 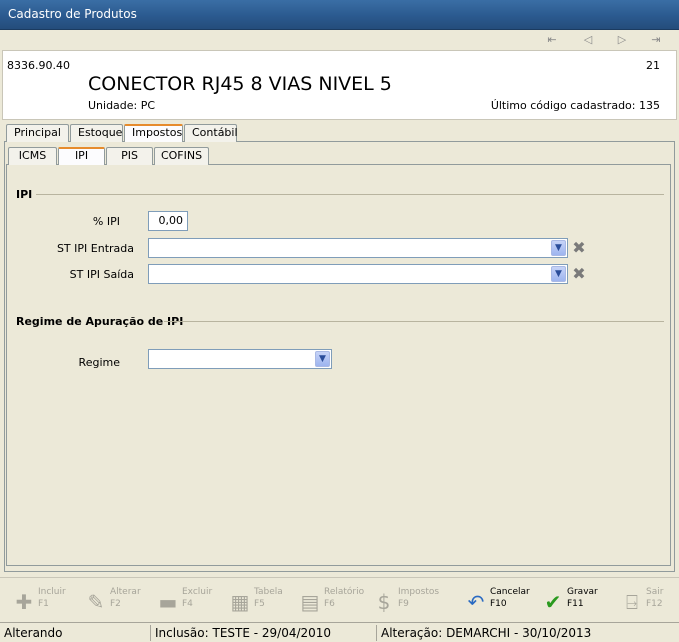 I want to click on pct-ipi-input: 0,00, so click(x=168, y=221).